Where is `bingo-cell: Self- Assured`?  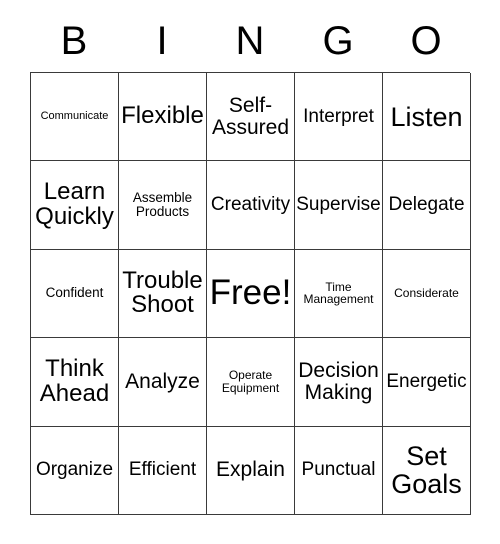
bingo-cell: Self- Assured is located at coordinates (251, 117).